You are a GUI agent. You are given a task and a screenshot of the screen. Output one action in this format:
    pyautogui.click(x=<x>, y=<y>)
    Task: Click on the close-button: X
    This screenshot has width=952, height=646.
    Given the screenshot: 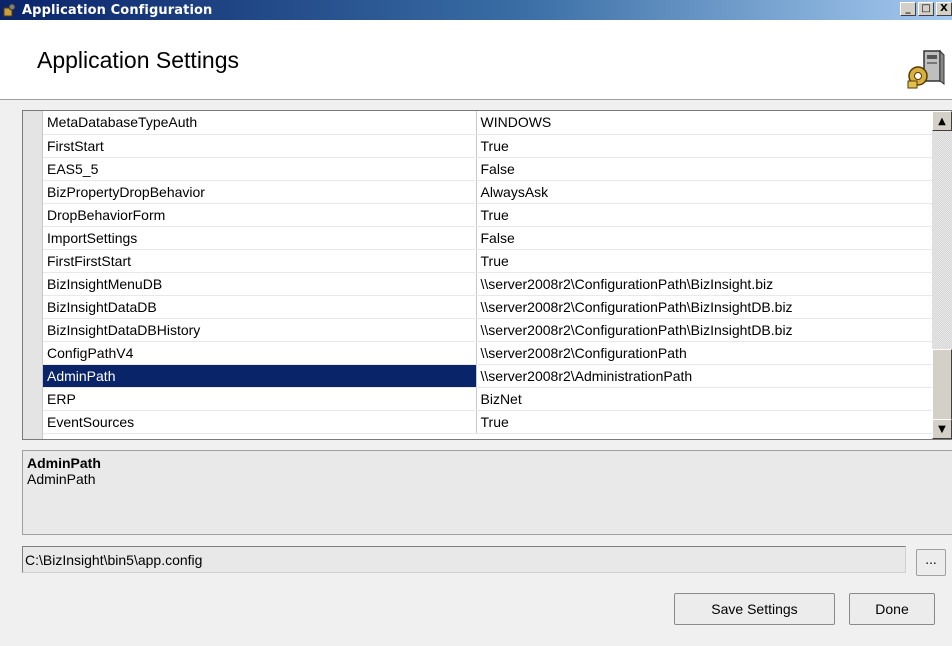 What is the action you would take?
    pyautogui.click(x=944, y=9)
    